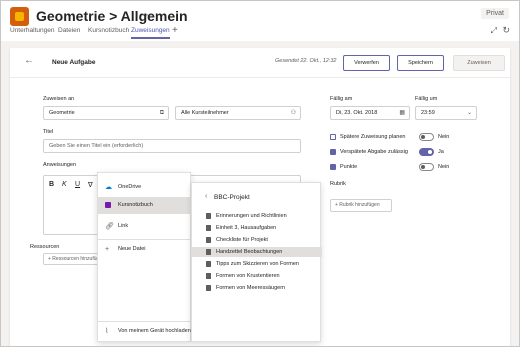  What do you see at coordinates (77, 184) in the screenshot?
I see `underline-button: U` at bounding box center [77, 184].